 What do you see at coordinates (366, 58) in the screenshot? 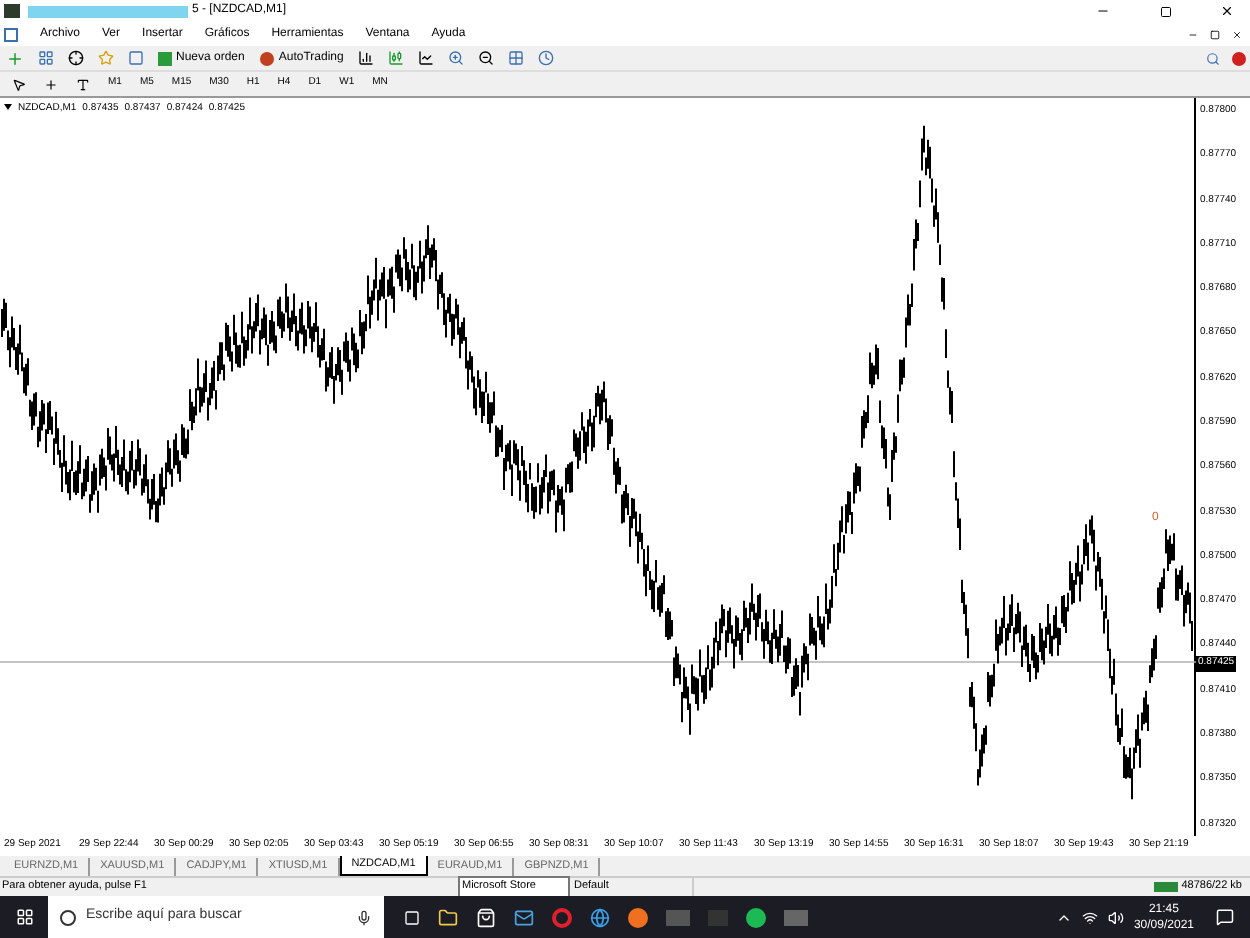
I see `bar-chart-icon` at bounding box center [366, 58].